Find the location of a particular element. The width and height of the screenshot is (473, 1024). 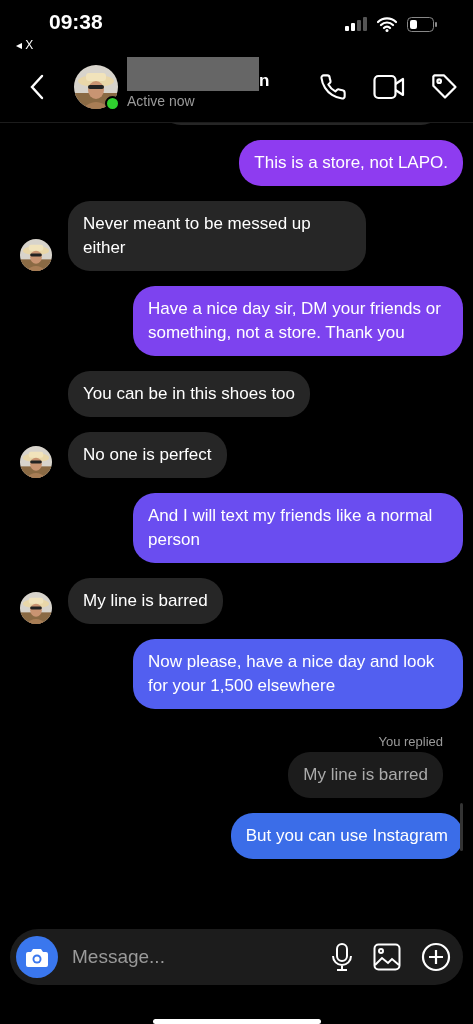

video-call-button is located at coordinates (389, 87).